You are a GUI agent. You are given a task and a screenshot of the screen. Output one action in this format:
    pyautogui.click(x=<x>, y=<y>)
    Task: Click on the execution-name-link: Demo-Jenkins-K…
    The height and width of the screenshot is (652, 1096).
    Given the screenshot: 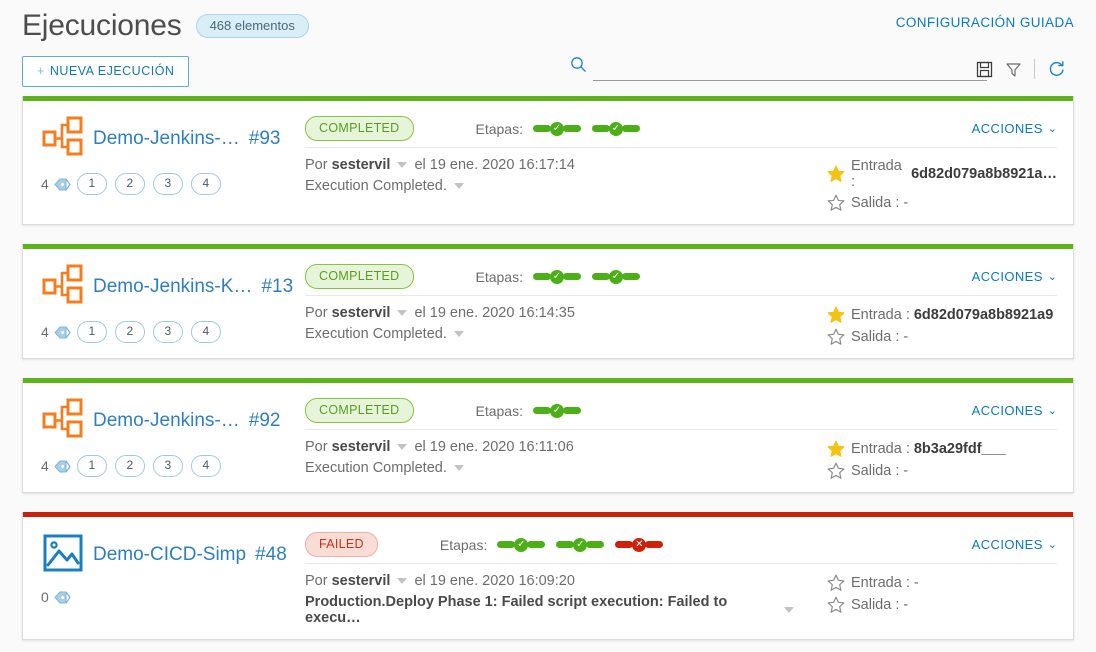 What is the action you would take?
    pyautogui.click(x=172, y=287)
    